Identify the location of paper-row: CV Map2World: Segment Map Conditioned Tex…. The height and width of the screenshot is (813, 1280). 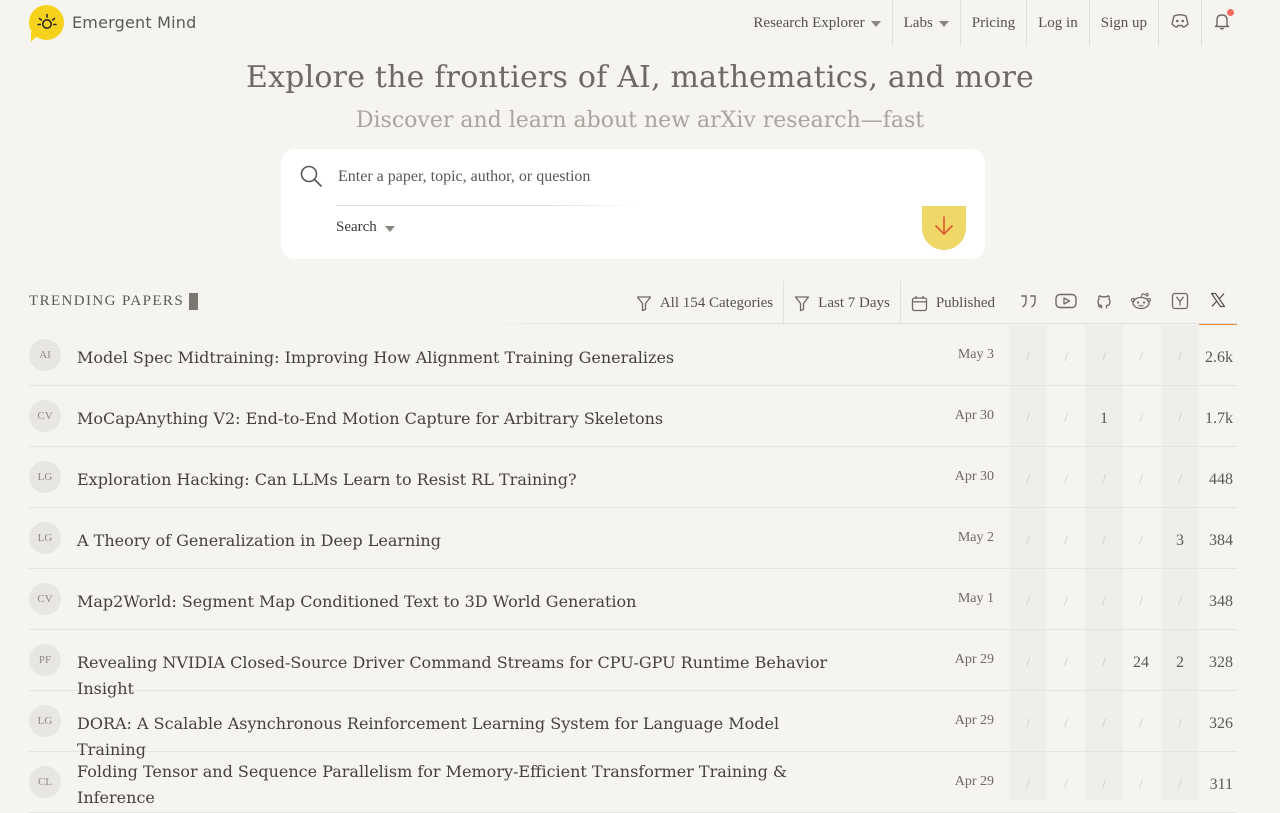
(633, 599).